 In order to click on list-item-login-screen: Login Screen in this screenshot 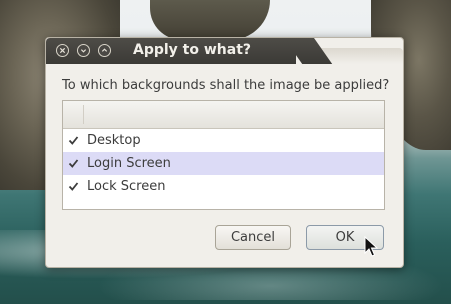, I will do `click(223, 163)`.